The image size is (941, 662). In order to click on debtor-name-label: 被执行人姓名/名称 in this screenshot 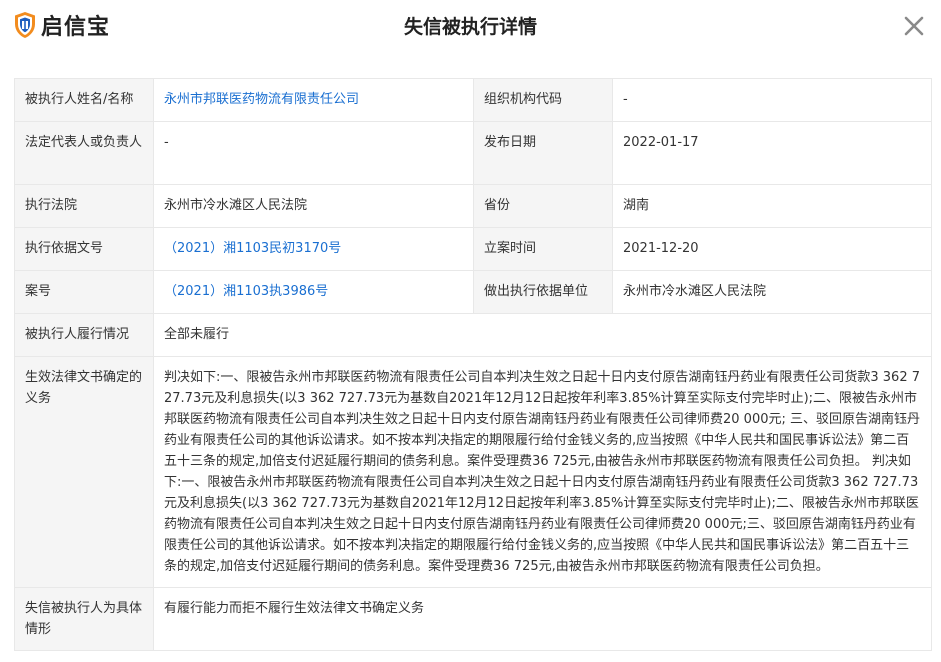, I will do `click(84, 100)`.